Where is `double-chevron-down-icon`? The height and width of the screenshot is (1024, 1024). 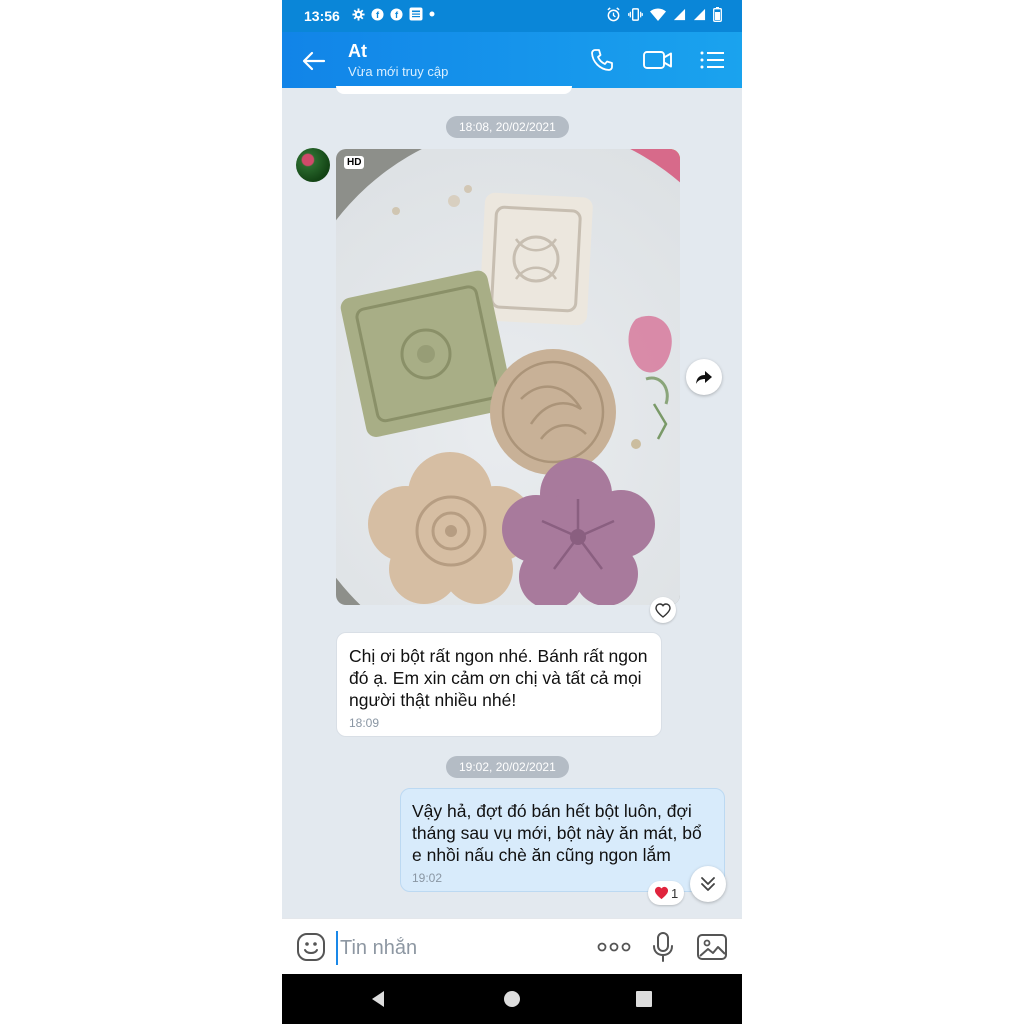 double-chevron-down-icon is located at coordinates (708, 884).